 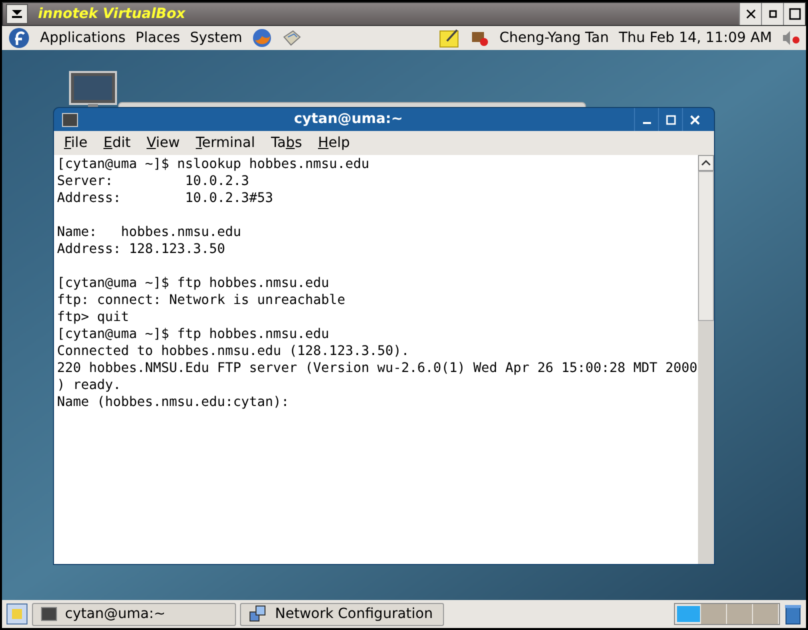 I want to click on network-icon, so click(x=258, y=614).